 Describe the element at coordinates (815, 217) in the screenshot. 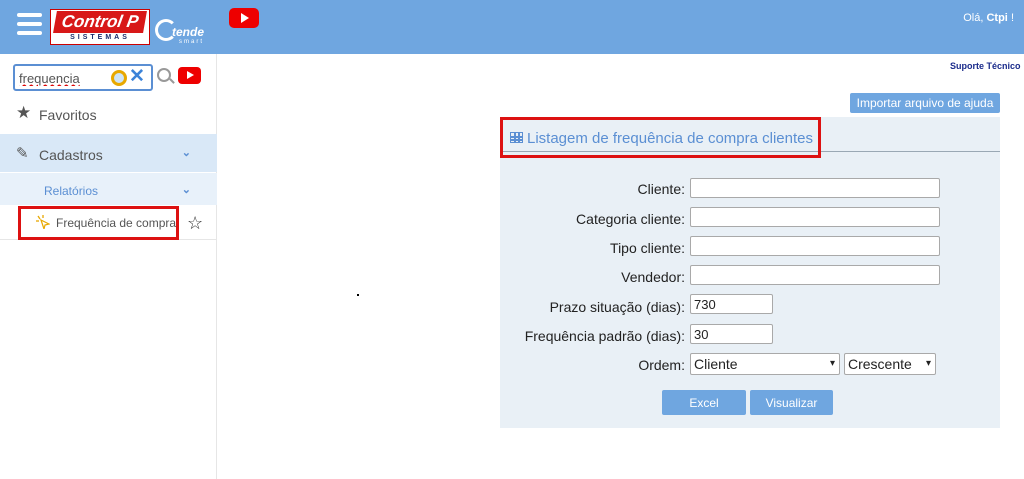

I see `categoria-cliente-input` at that location.